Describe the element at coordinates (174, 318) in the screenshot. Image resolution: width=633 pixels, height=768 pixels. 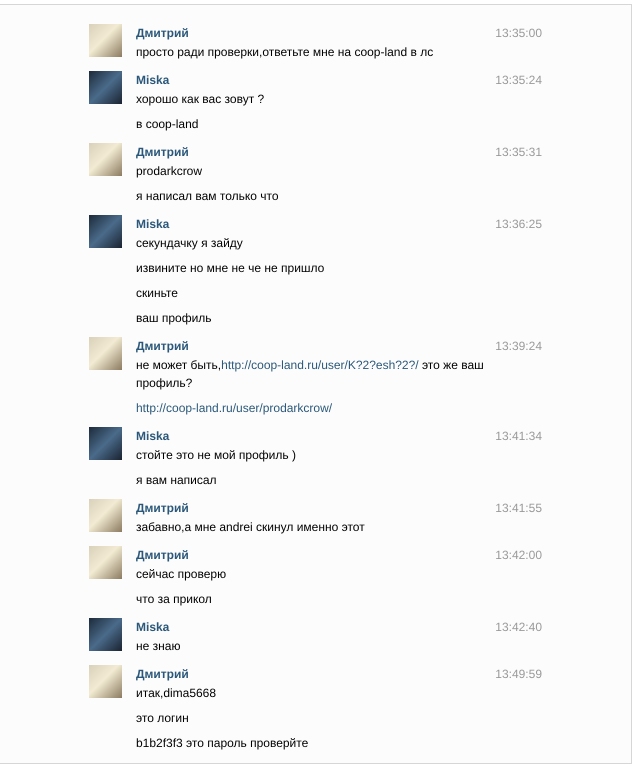
I see `message-text: ваш профиль` at that location.